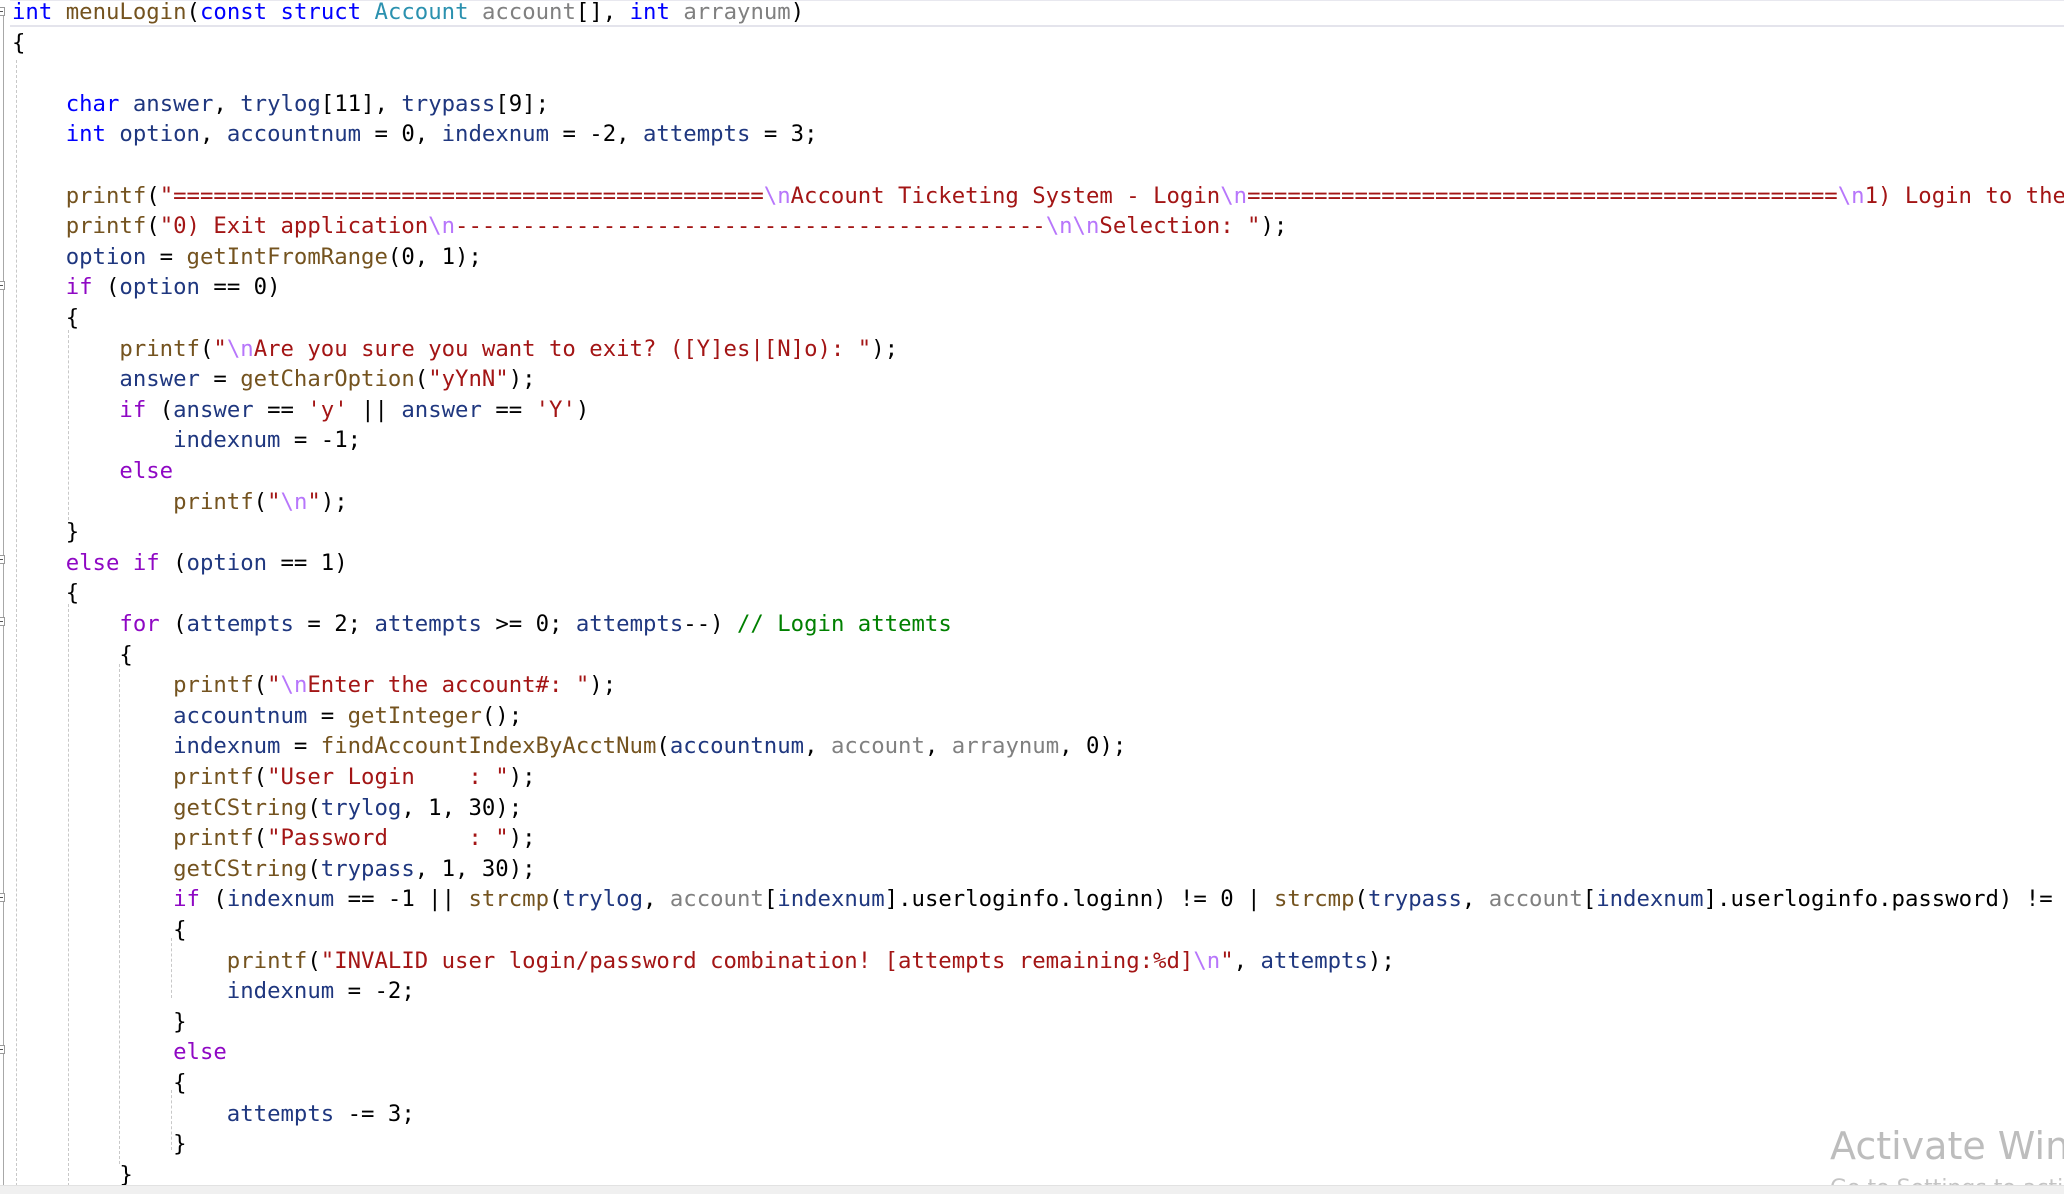 The image size is (2064, 1194). Describe the element at coordinates (180, 502) in the screenshot. I see `code-line: printf("\n");` at that location.